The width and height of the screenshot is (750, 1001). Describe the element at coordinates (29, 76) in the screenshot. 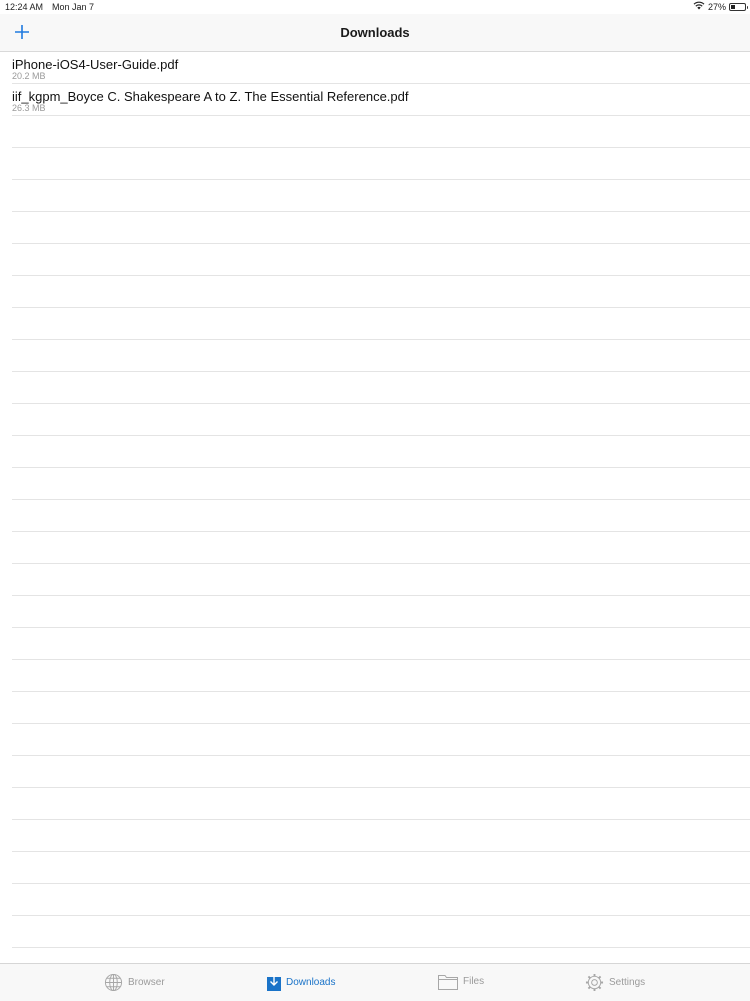

I see `file-size: 20.2 MB` at that location.